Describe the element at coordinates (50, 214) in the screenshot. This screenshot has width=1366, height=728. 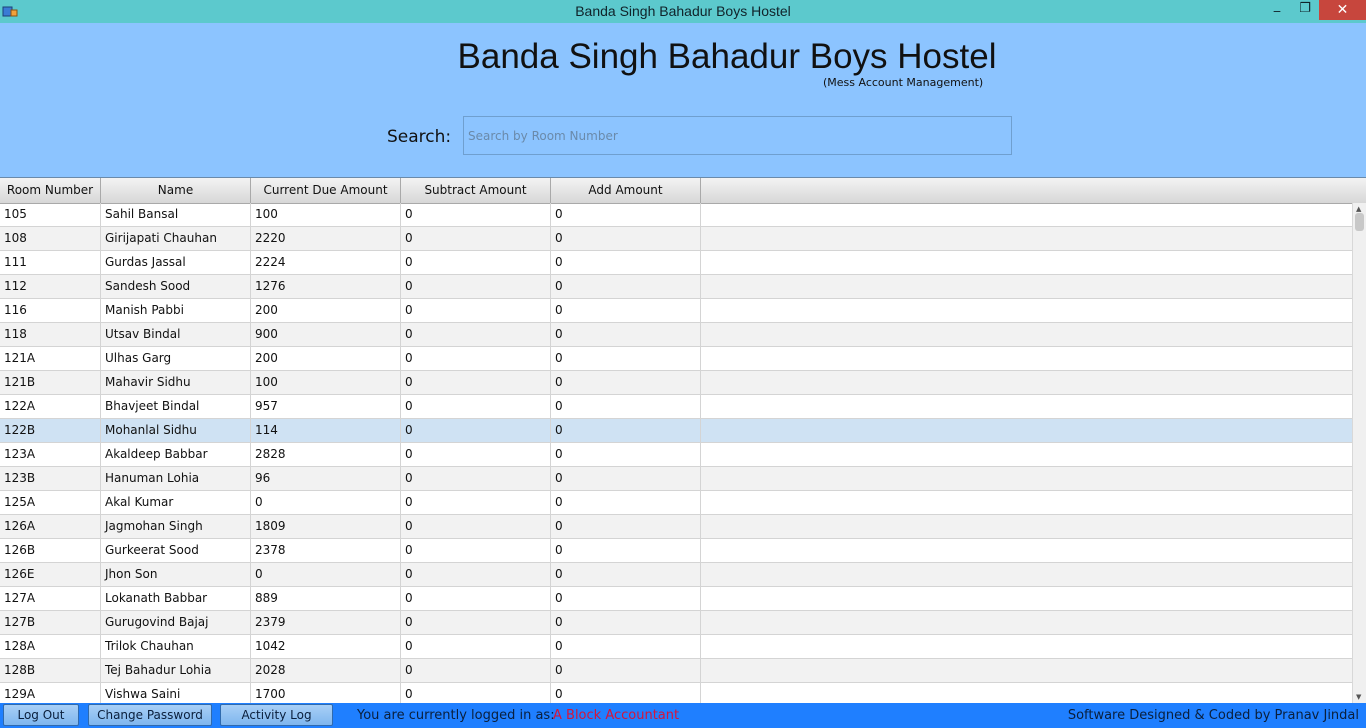
I see `room-number-cell: 105` at that location.